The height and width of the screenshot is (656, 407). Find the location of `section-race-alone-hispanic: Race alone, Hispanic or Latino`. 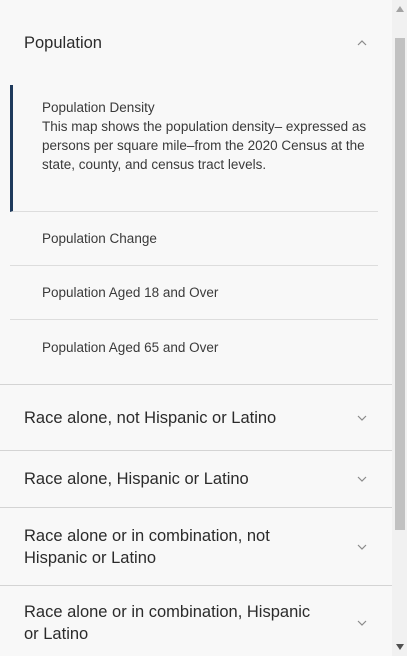

section-race-alone-hispanic: Race alone, Hispanic or Latino is located at coordinates (196, 479).